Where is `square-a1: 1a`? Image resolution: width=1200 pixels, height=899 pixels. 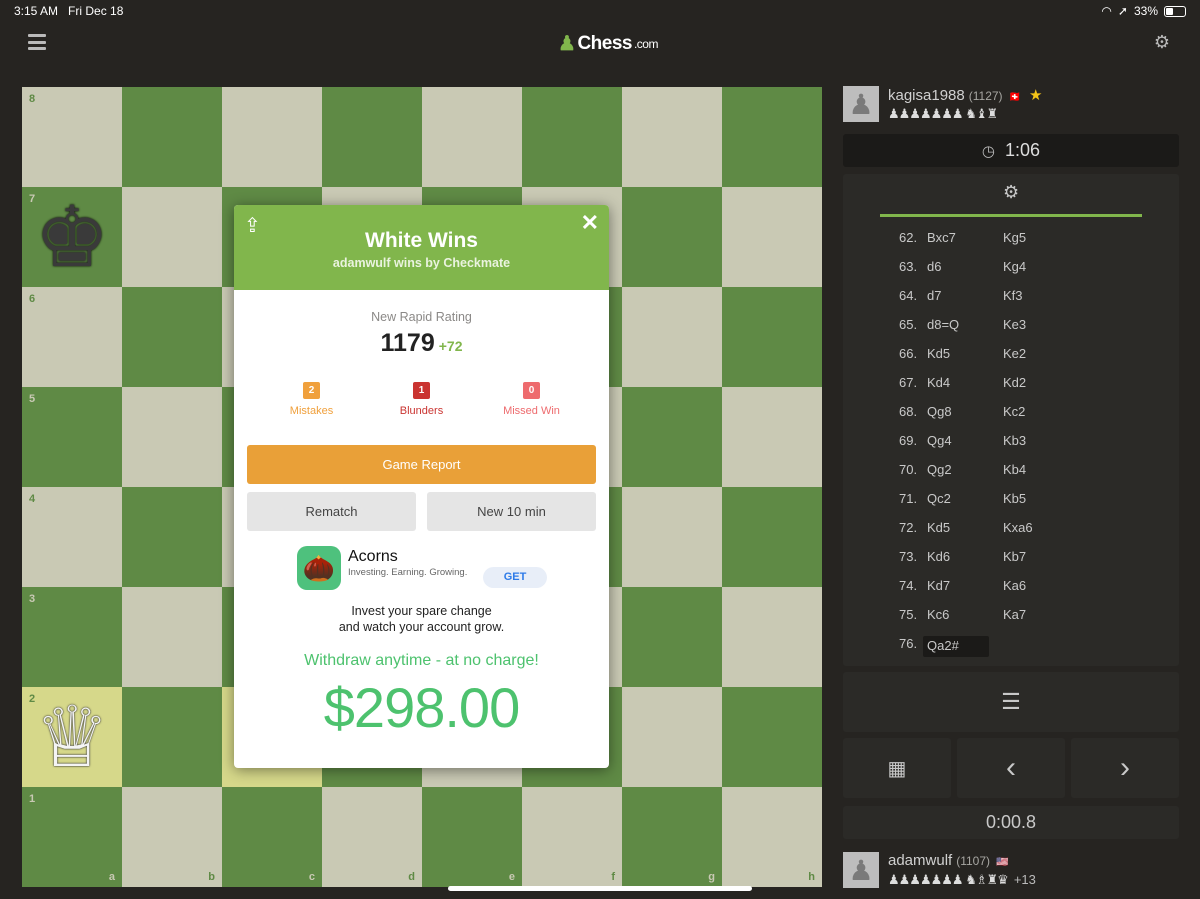
square-a1: 1a is located at coordinates (72, 837).